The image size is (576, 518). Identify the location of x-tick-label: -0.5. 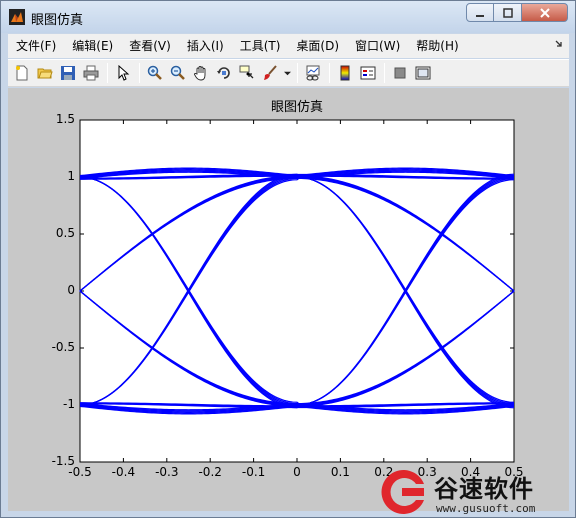
(80, 472).